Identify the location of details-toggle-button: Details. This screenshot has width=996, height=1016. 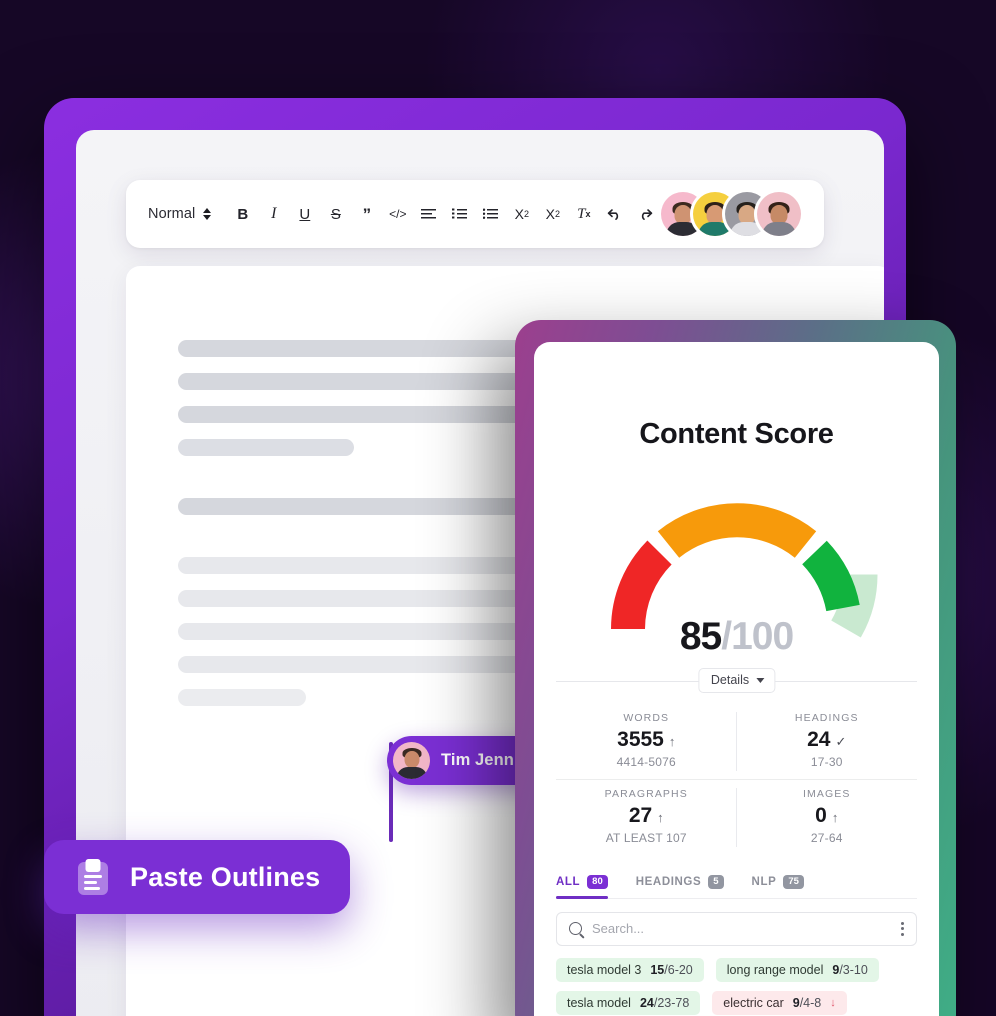
(736, 680).